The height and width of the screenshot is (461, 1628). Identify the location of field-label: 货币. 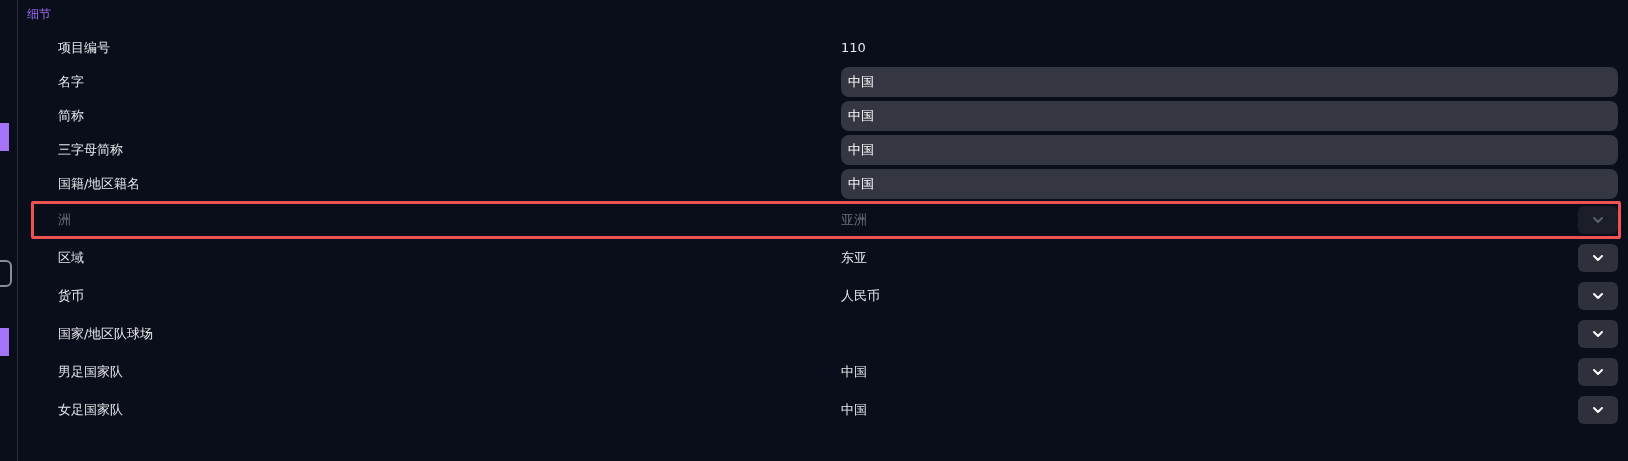
(71, 296).